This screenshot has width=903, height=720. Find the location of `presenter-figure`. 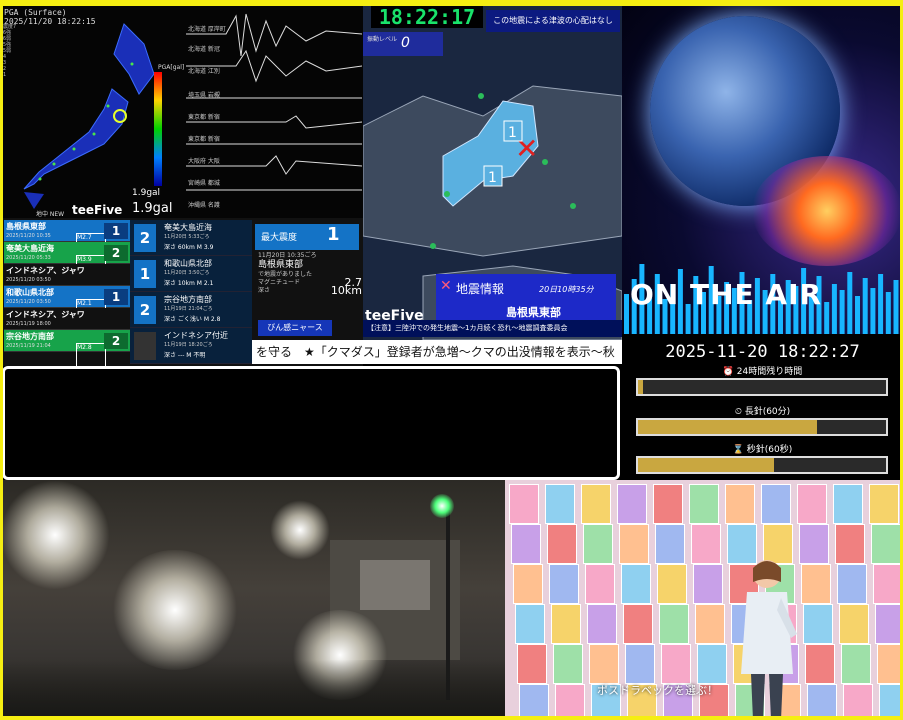

presenter-figure is located at coordinates (769, 640).